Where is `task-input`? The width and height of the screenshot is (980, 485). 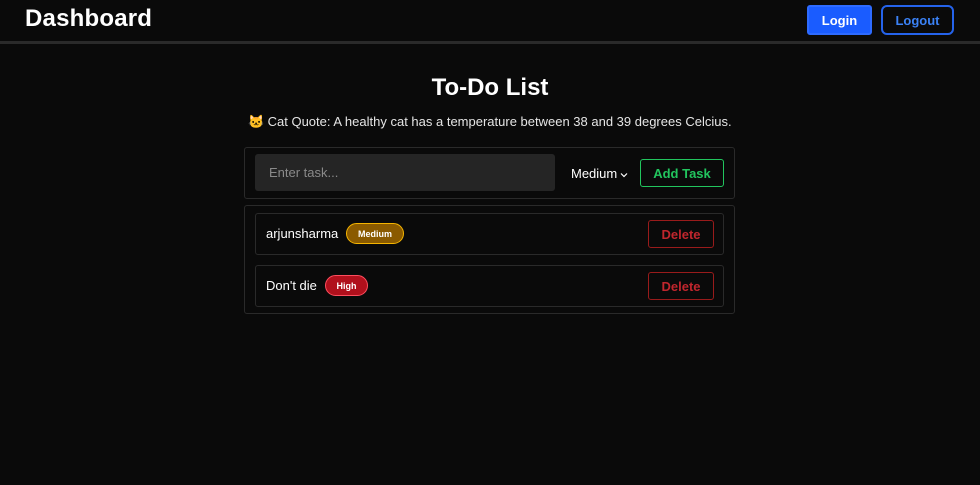
task-input is located at coordinates (405, 172).